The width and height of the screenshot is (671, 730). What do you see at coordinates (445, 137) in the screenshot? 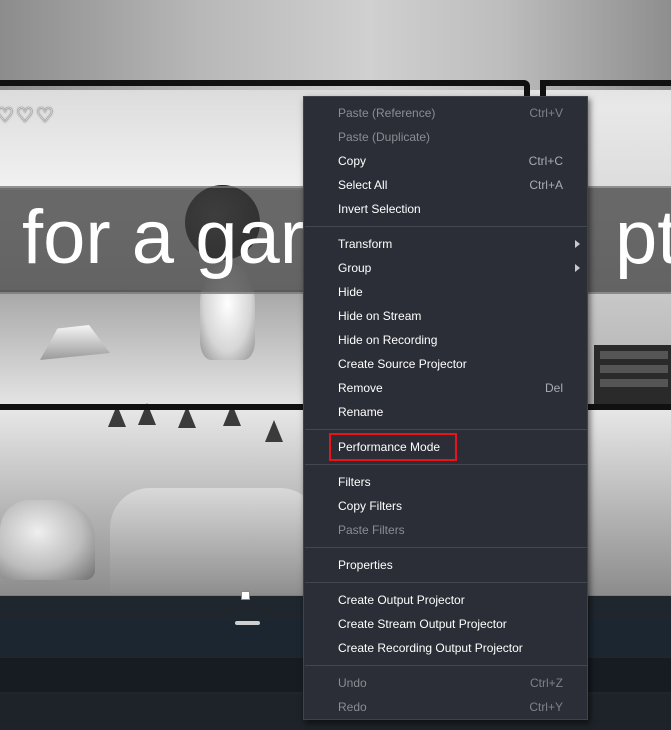
I see `menu-item-paste-duplicate: Paste (Duplicate)` at bounding box center [445, 137].